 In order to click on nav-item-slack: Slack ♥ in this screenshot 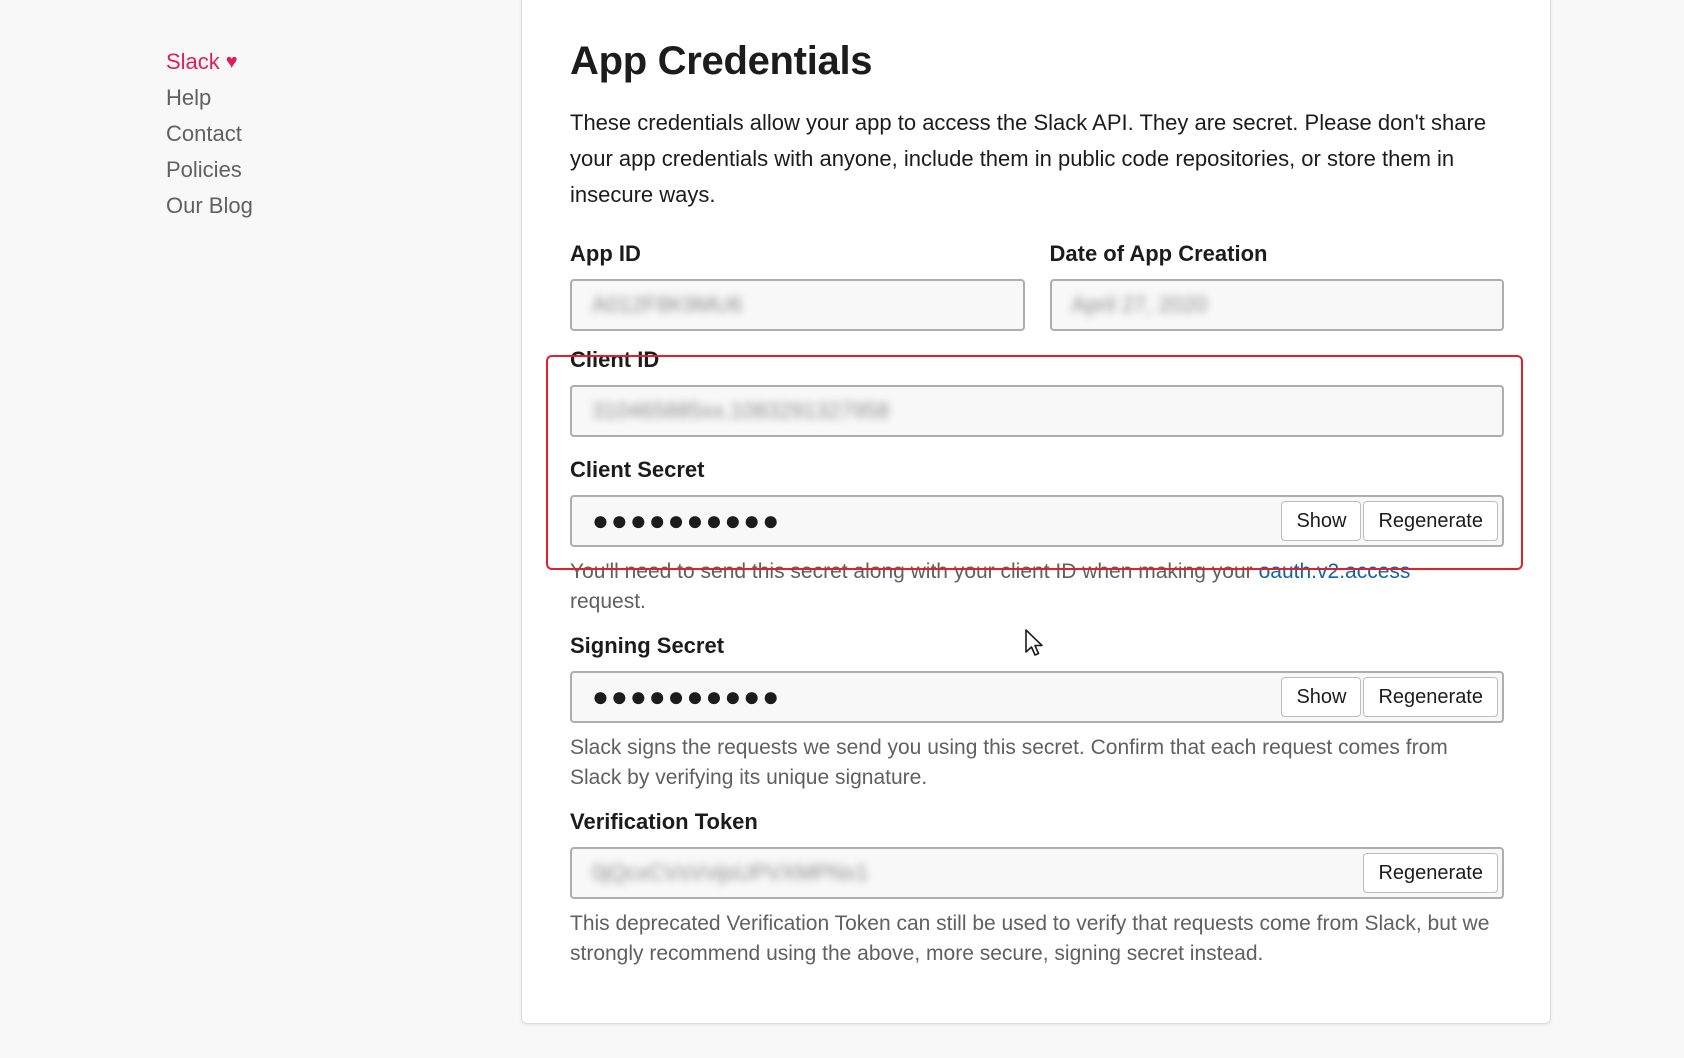, I will do `click(316, 62)`.